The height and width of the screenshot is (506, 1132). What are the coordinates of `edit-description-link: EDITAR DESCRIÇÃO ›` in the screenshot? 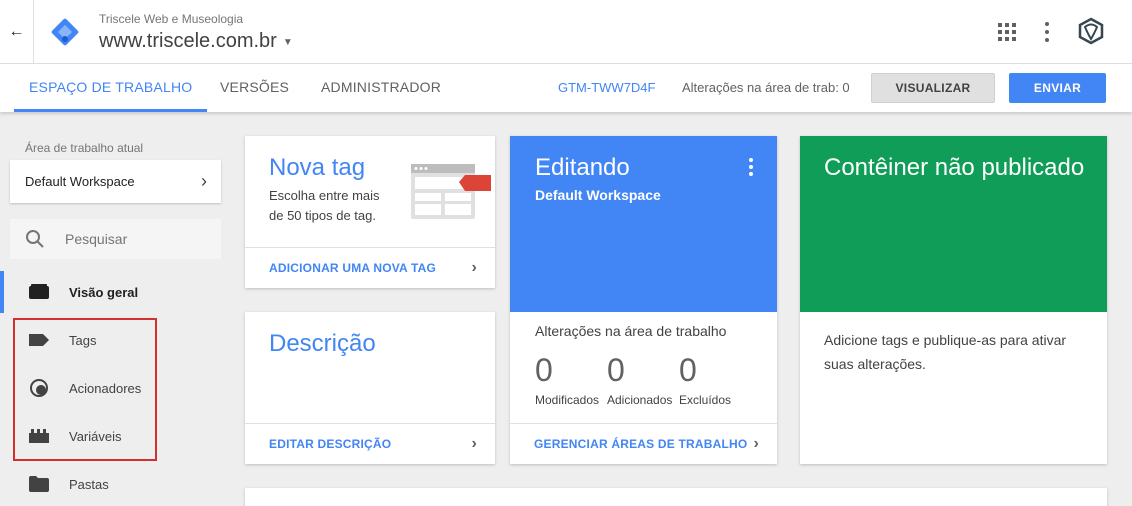 It's located at (370, 443).